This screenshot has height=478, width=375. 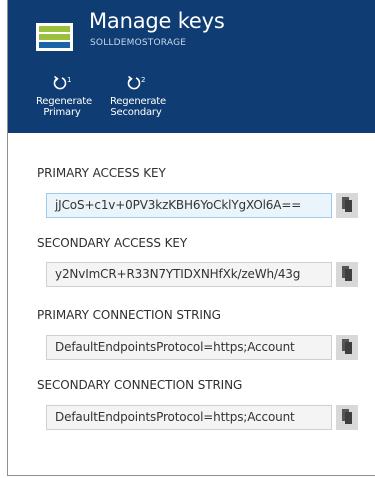 What do you see at coordinates (157, 21) in the screenshot?
I see `page-title: Manage keys` at bounding box center [157, 21].